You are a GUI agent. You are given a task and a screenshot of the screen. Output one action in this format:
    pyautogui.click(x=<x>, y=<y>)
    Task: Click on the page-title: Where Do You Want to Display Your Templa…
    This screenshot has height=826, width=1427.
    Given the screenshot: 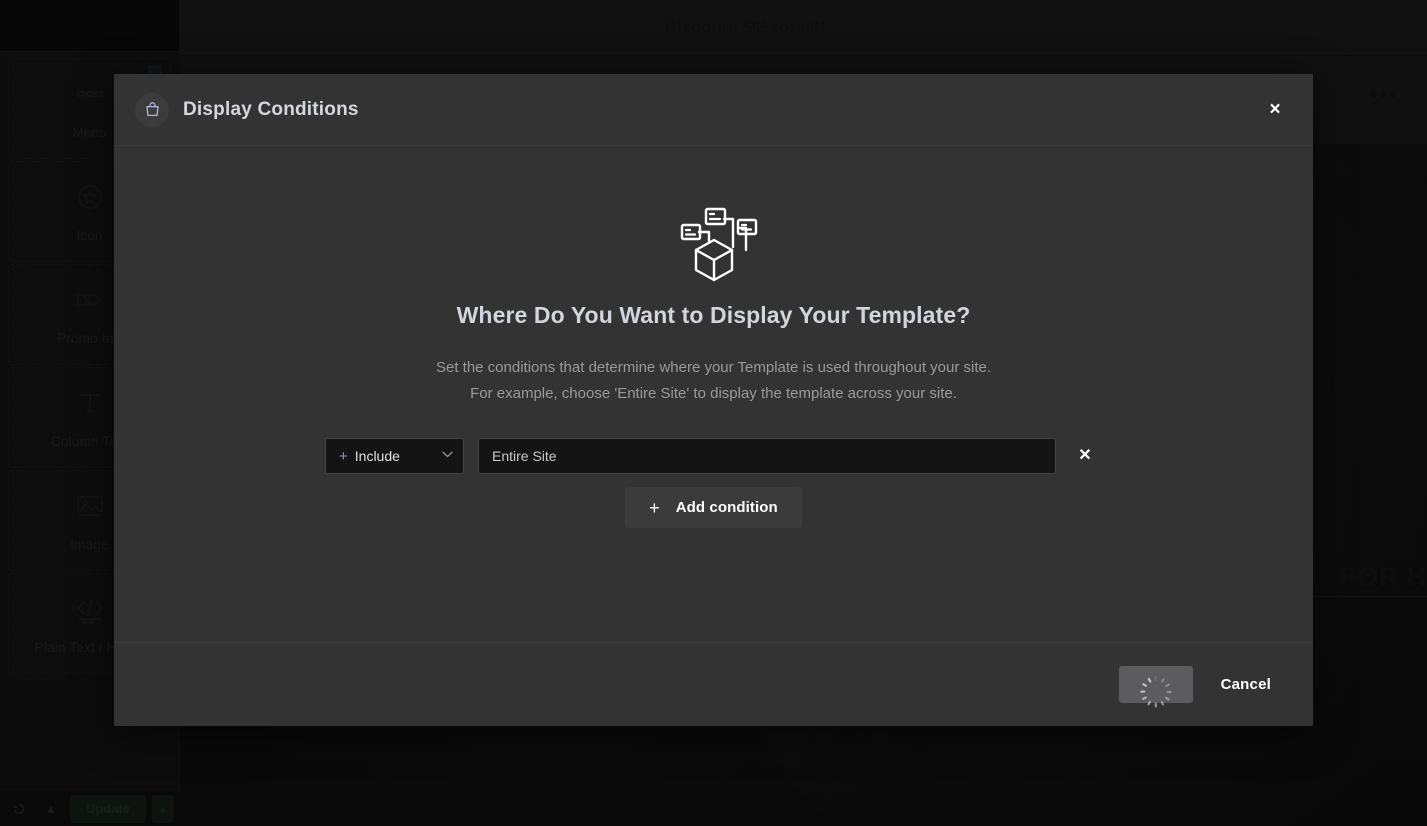 What is the action you would take?
    pyautogui.click(x=713, y=315)
    